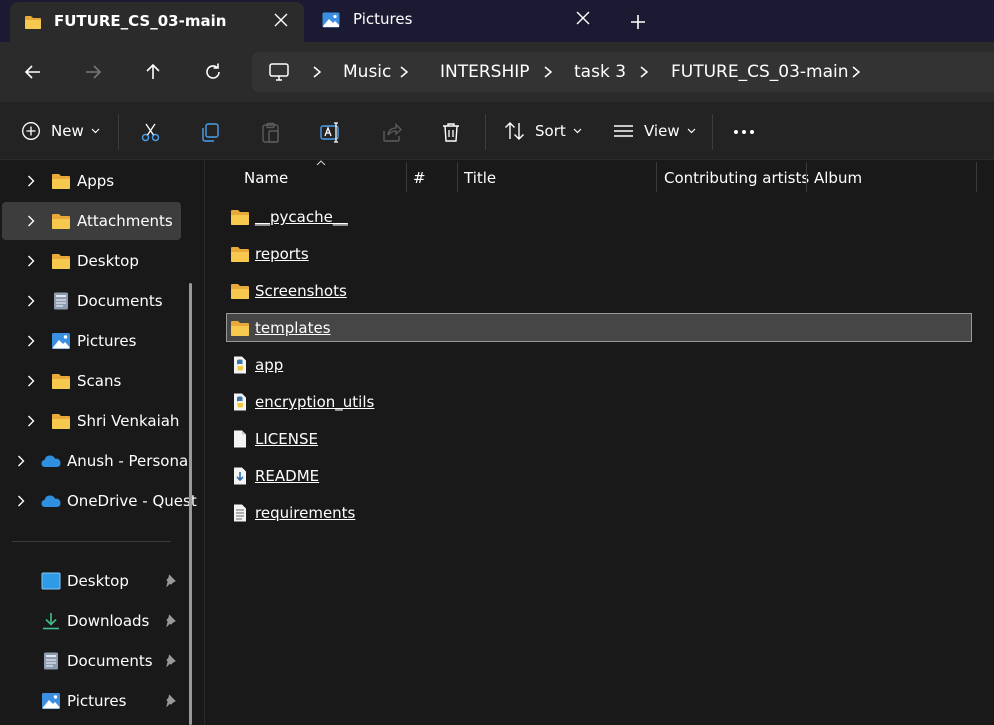  Describe the element at coordinates (99, 501) in the screenshot. I see `nav-item-onedrive-quest: OneDrive - Quest` at that location.